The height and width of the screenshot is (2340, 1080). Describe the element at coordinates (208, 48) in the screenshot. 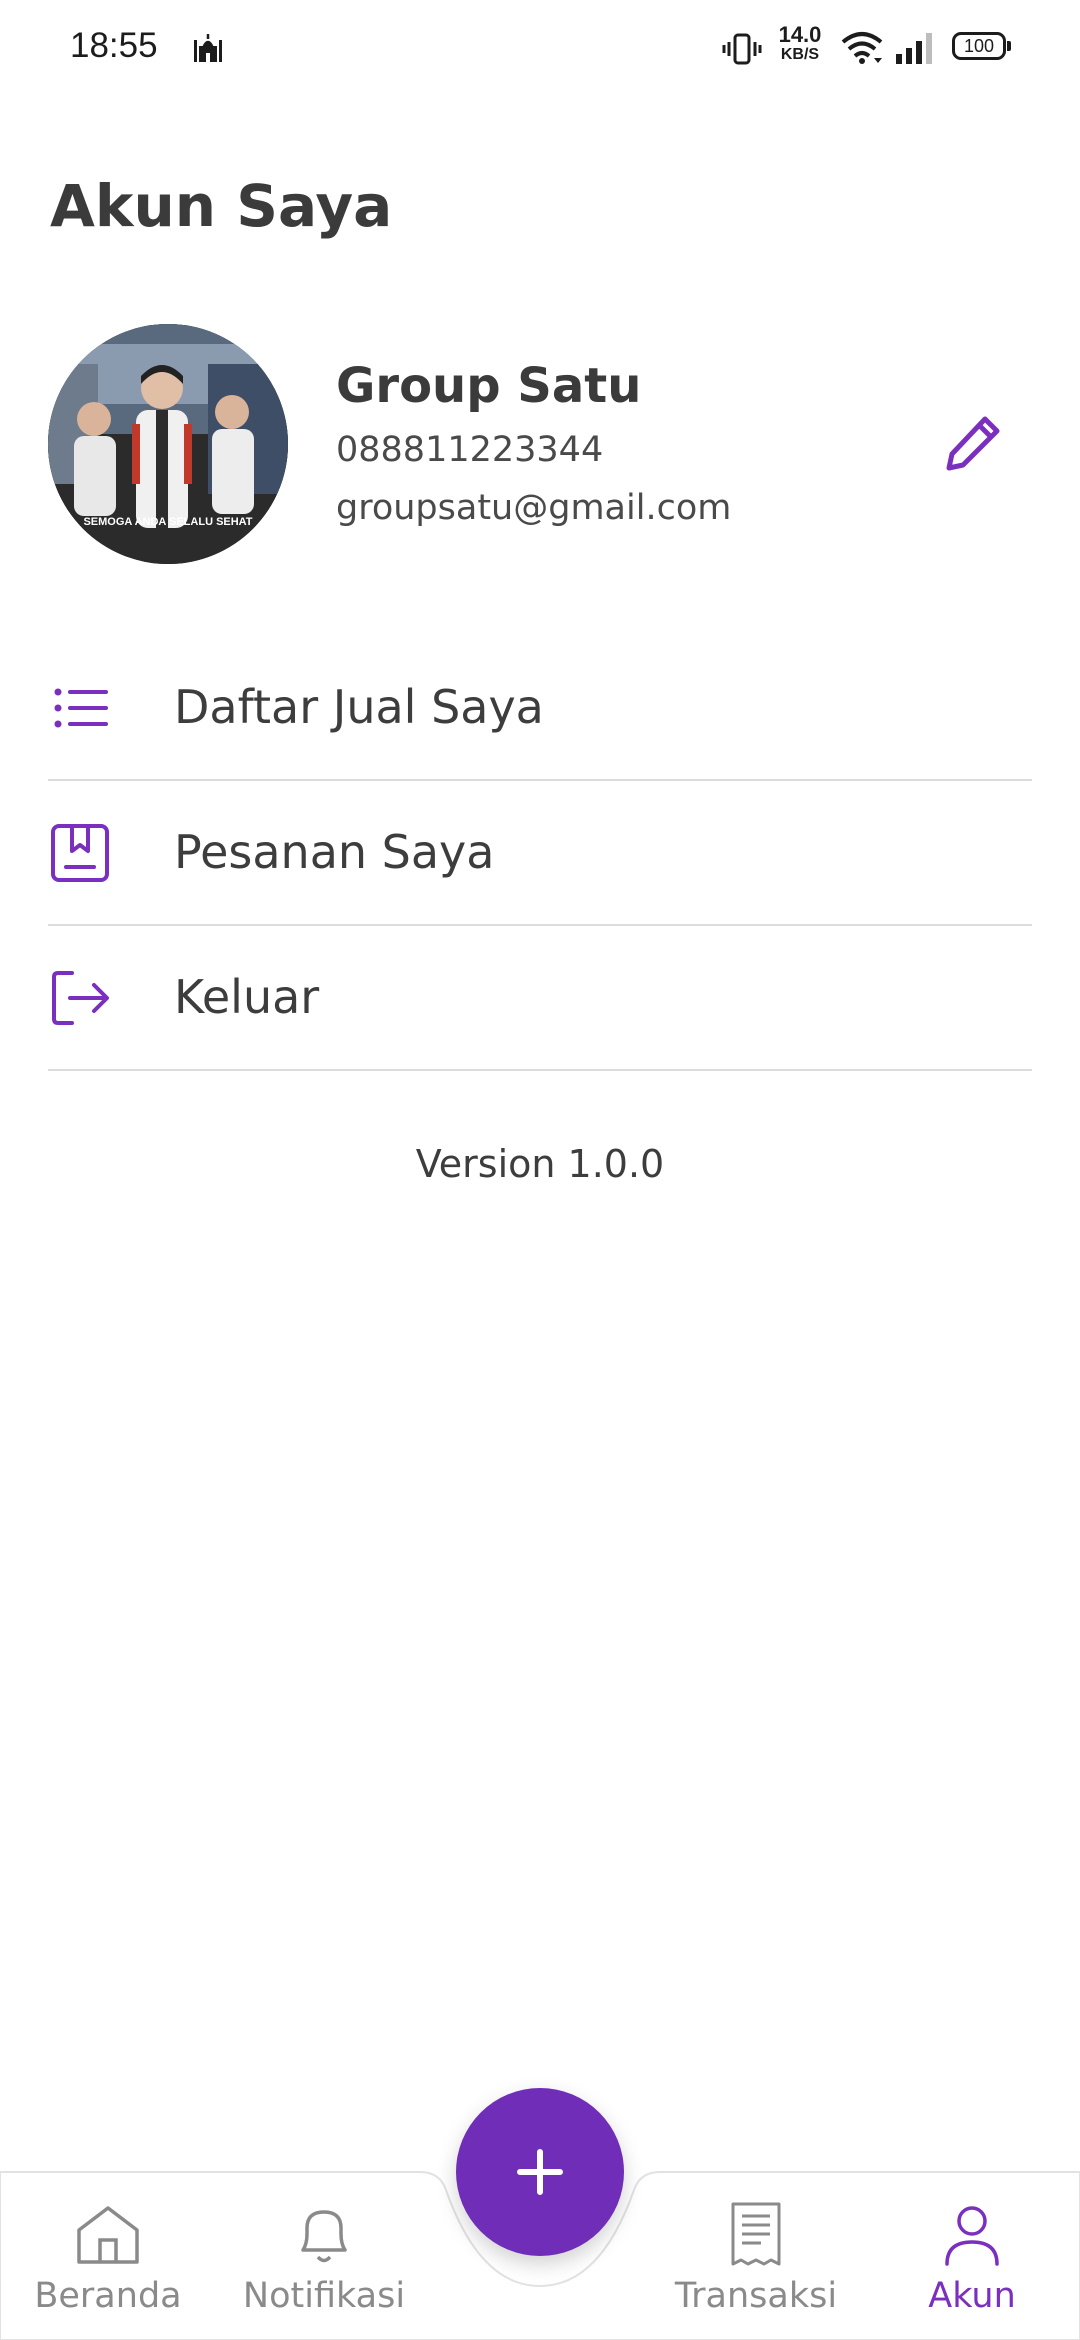

I see `mosque-icon` at that location.